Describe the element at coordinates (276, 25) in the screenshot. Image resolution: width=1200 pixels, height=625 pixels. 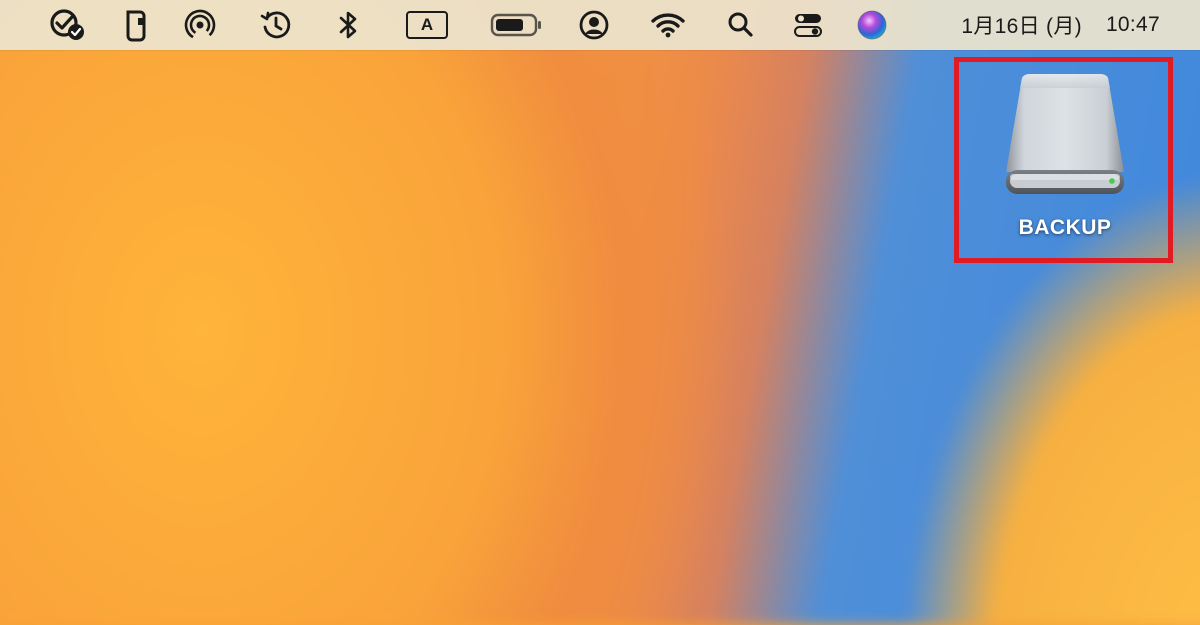
I see `time-machine-icon` at that location.